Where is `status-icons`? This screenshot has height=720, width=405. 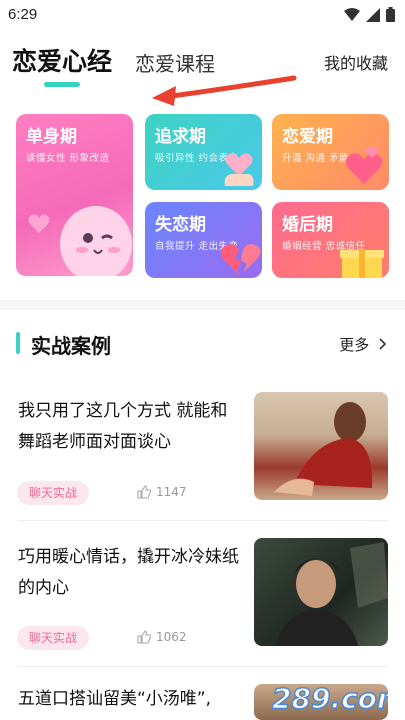 status-icons is located at coordinates (369, 14).